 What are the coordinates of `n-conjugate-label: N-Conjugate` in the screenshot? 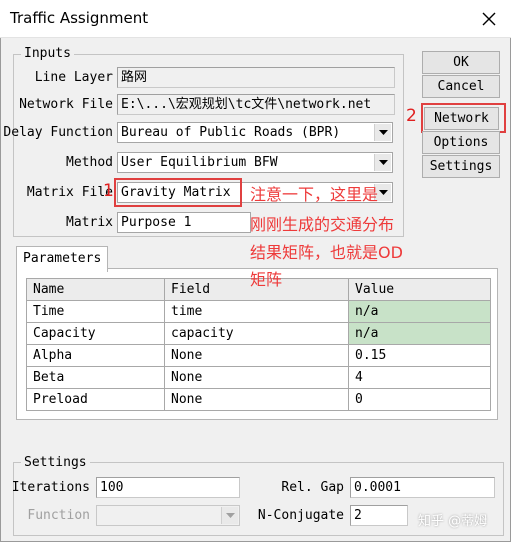 It's located at (300, 515).